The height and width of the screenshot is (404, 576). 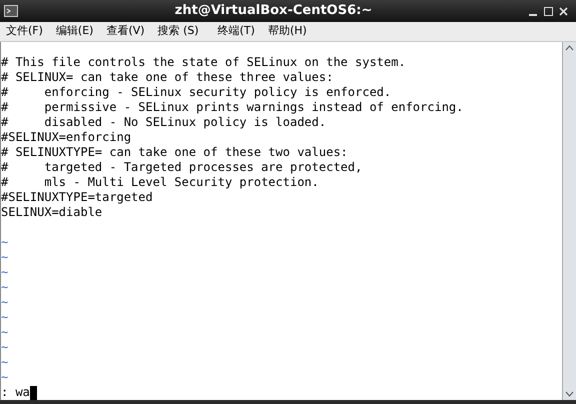 I want to click on file-line: SELINUX=diable, so click(x=51, y=212).